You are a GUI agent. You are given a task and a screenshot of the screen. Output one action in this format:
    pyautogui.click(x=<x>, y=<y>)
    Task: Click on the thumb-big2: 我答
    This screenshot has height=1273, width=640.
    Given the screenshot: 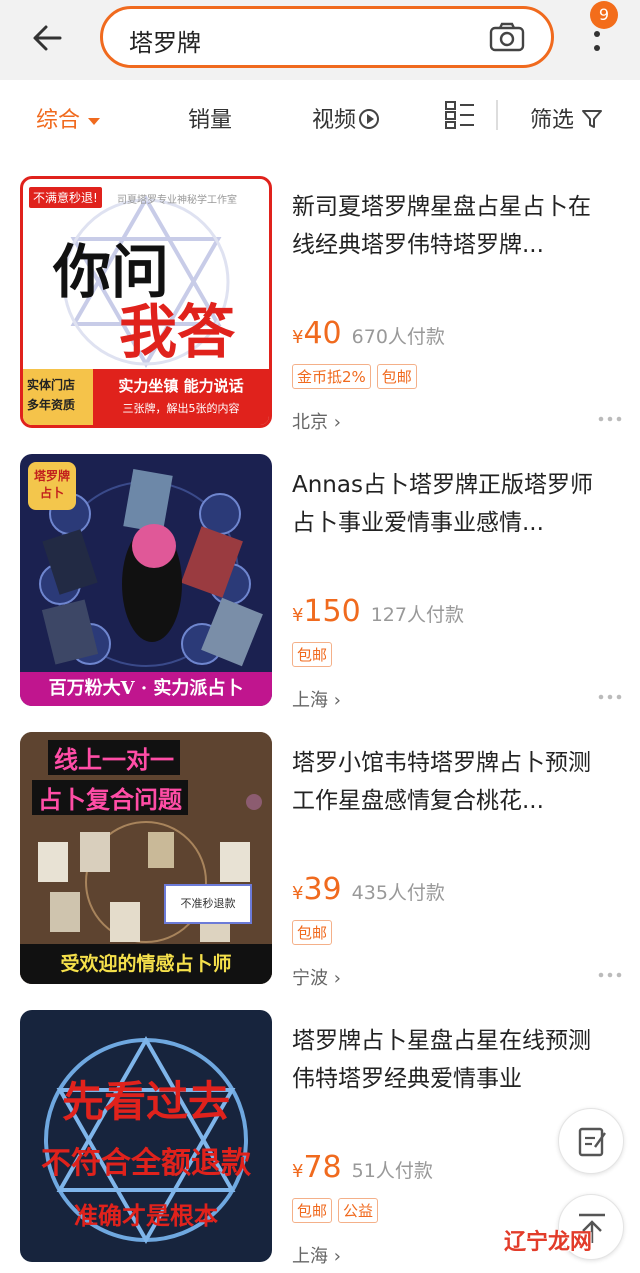 What is the action you would take?
    pyautogui.click(x=177, y=332)
    